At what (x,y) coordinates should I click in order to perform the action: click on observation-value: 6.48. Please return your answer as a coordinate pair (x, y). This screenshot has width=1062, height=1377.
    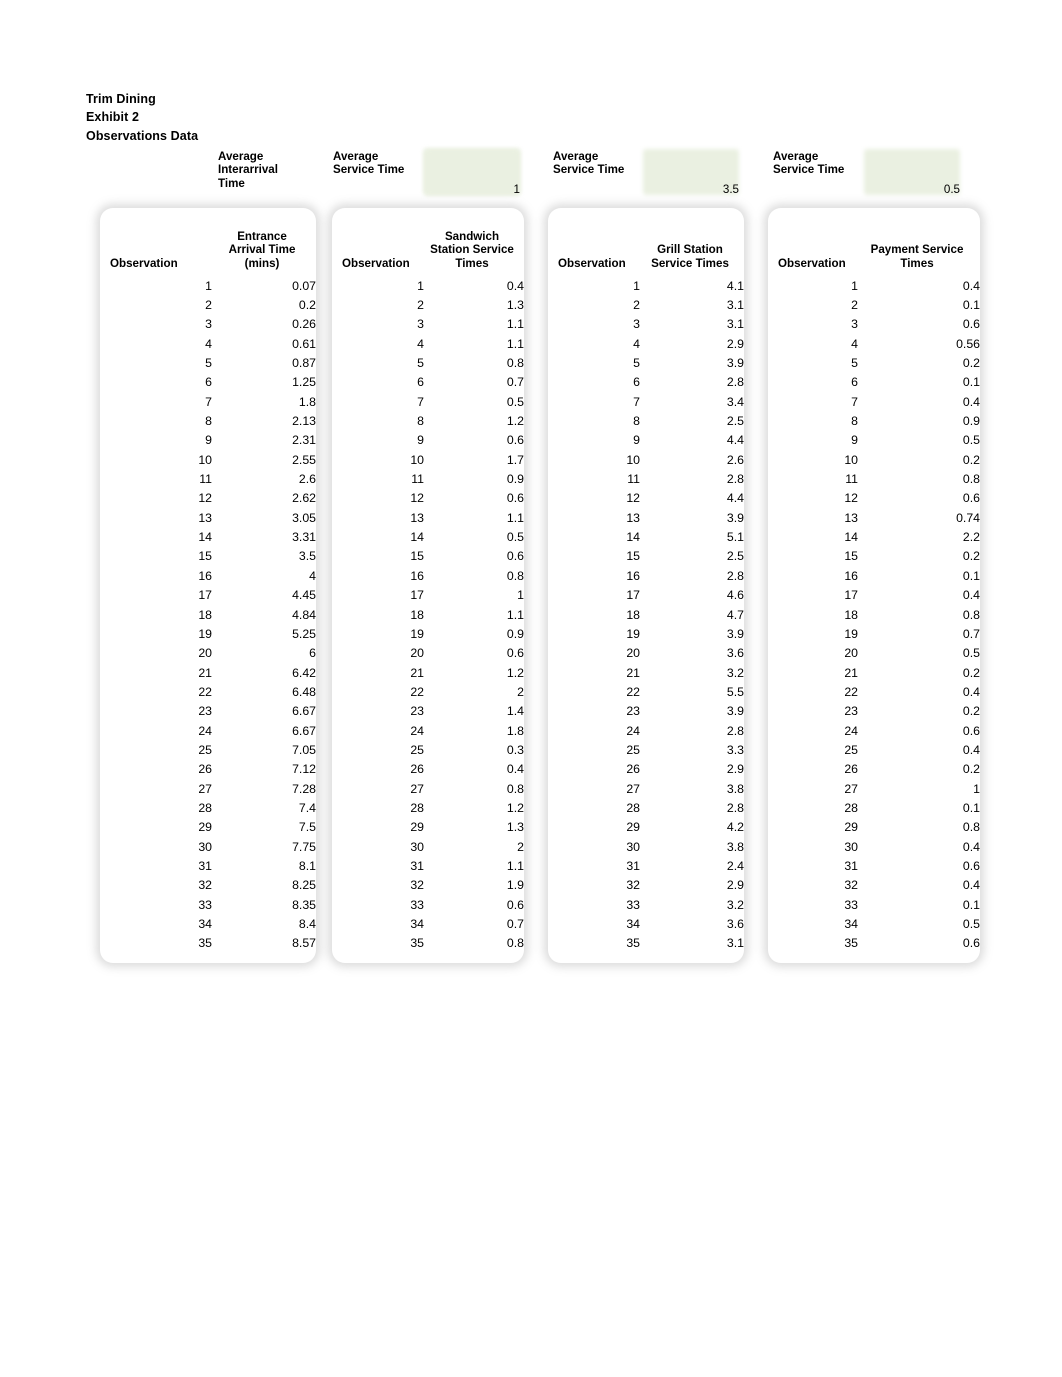
    Looking at the image, I should click on (264, 691).